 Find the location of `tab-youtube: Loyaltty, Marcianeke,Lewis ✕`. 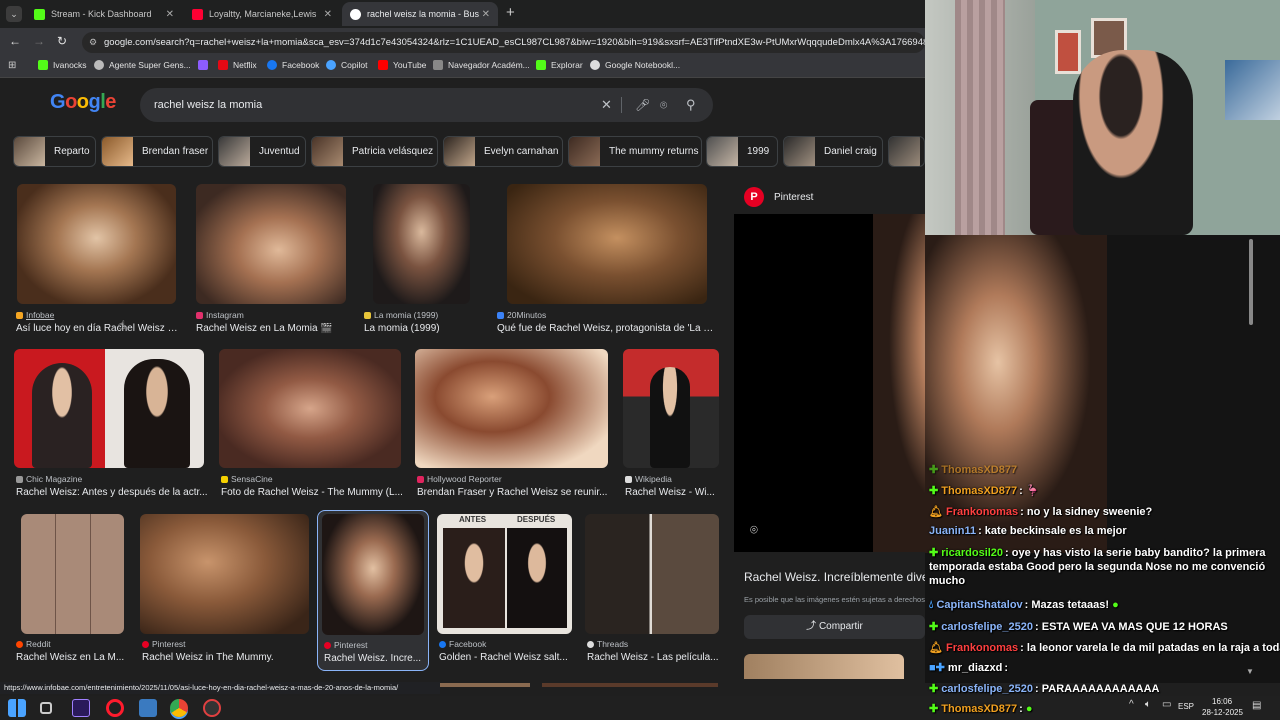

tab-youtube: Loyaltty, Marcianeke,Lewis ✕ is located at coordinates (262, 14).